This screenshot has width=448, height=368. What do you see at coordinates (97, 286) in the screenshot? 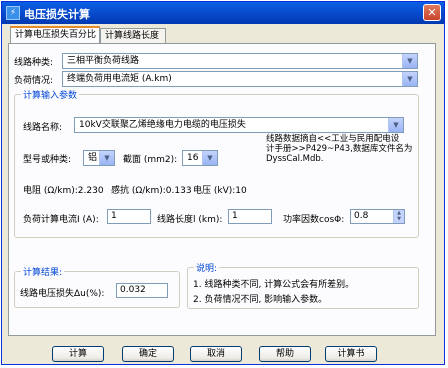
I see `result-group: 计算结果: 线路电压损失Δu(%): 0.032` at bounding box center [97, 286].